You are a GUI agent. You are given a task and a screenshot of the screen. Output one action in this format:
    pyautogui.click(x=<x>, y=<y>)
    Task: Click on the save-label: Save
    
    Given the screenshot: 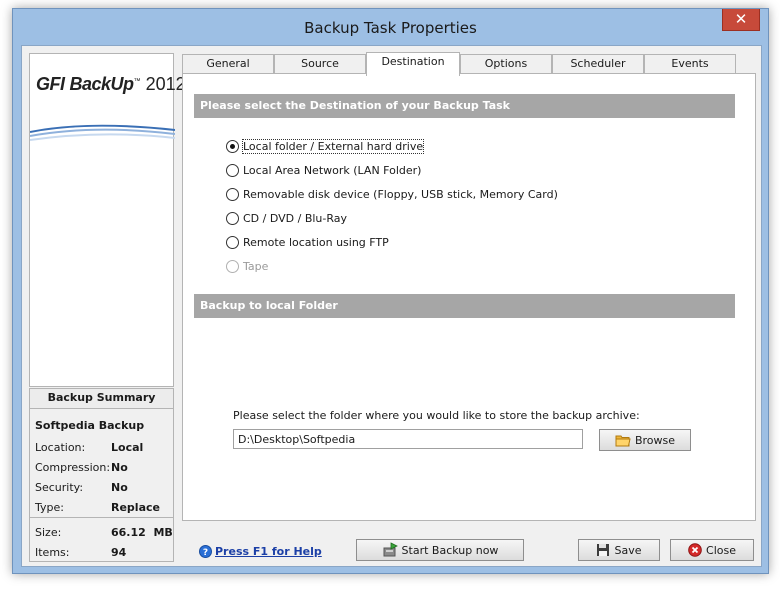 What is the action you would take?
    pyautogui.click(x=628, y=550)
    